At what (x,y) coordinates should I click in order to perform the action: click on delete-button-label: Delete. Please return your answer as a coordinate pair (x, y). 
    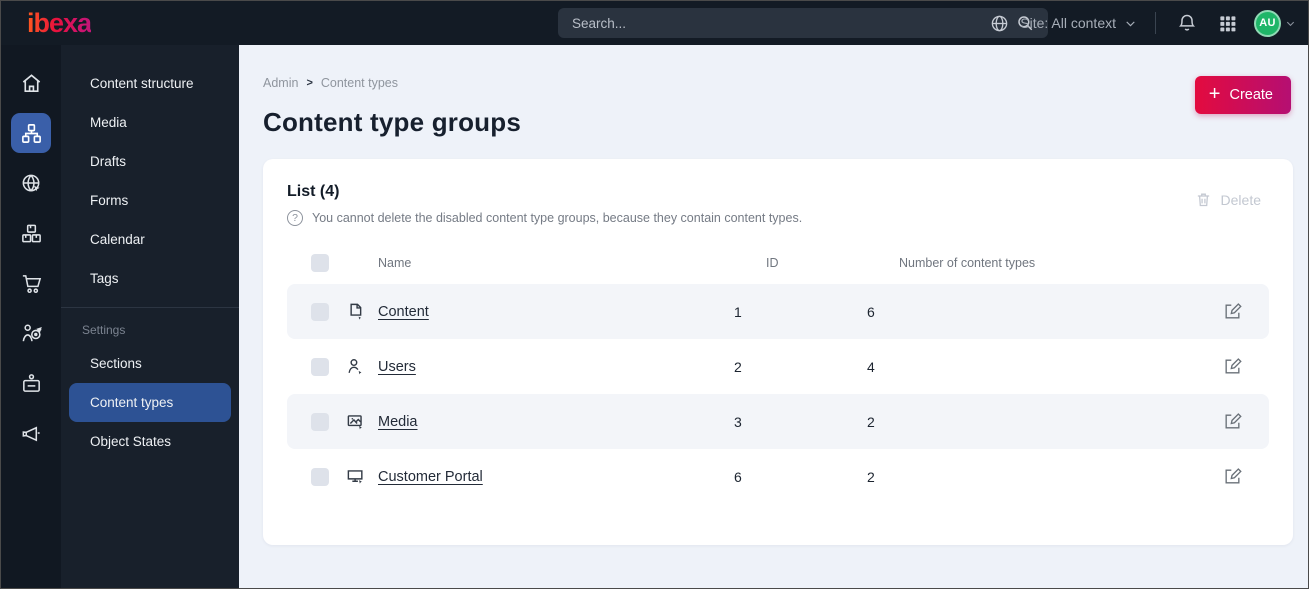
    Looking at the image, I should click on (1240, 199).